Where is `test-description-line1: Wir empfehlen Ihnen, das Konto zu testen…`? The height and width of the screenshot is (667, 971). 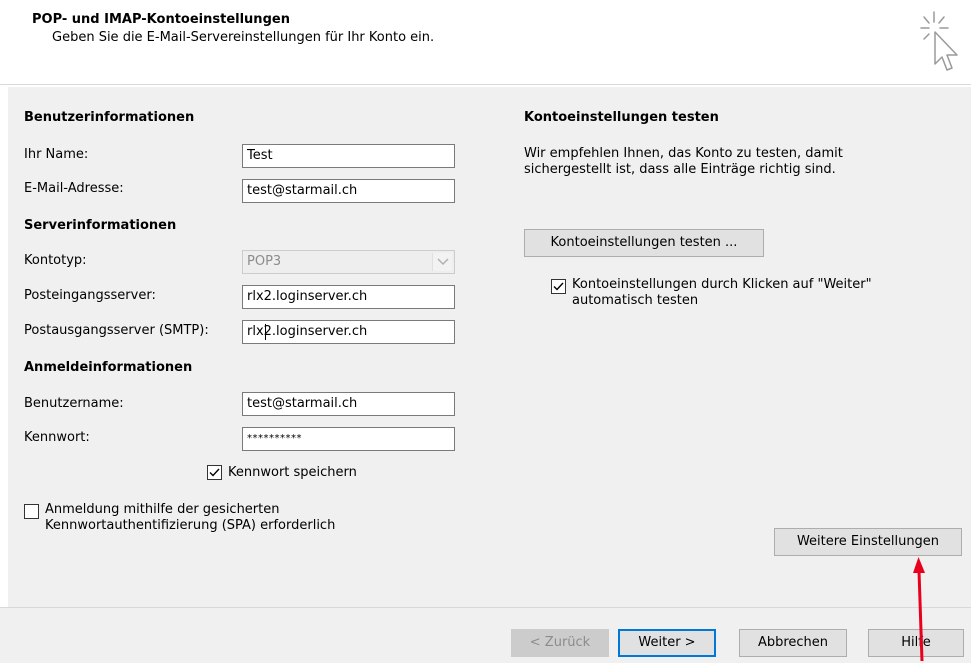 test-description-line1: Wir empfehlen Ihnen, das Konto zu testen… is located at coordinates (683, 153).